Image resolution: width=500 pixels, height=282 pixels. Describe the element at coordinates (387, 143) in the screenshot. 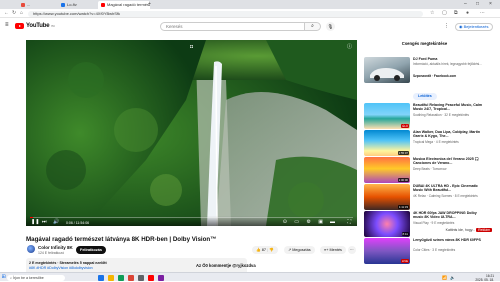

I see `video-thumbnail: 1:55:07` at that location.